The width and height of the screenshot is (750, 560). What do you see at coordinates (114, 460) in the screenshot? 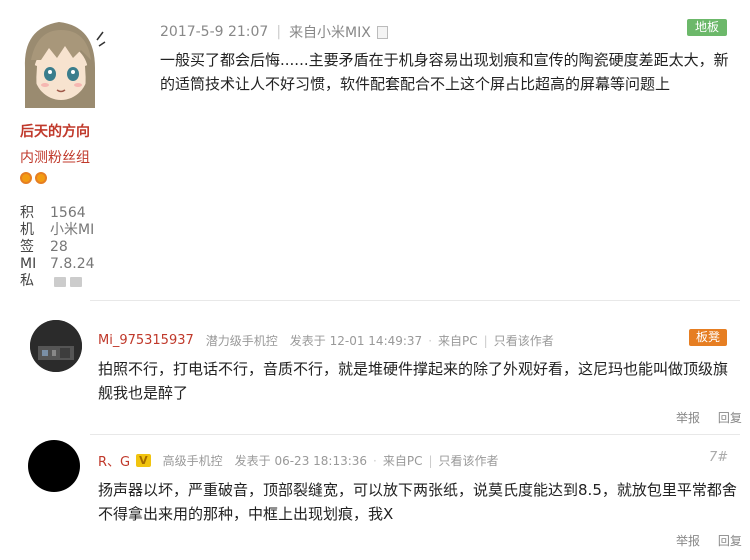
I see `reply-username: R、G` at bounding box center [114, 460].